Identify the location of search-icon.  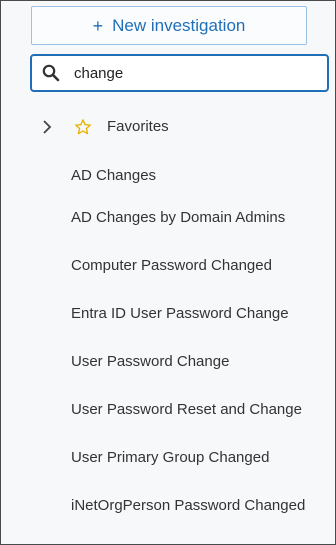
(51, 73).